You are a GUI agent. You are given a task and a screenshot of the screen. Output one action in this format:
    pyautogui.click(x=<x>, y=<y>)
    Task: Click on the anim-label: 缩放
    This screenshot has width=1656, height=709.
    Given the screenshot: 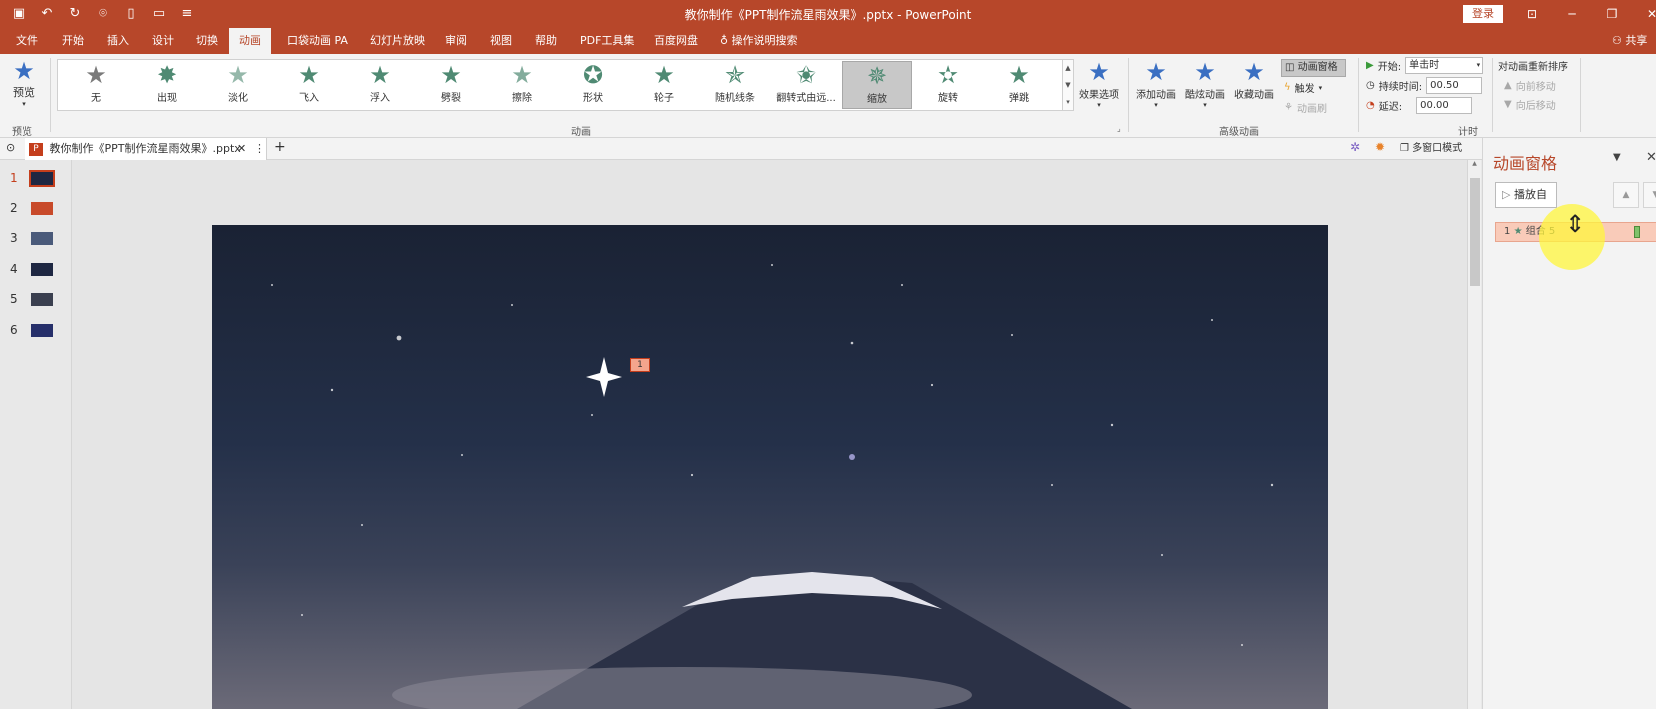 What is the action you would take?
    pyautogui.click(x=877, y=99)
    